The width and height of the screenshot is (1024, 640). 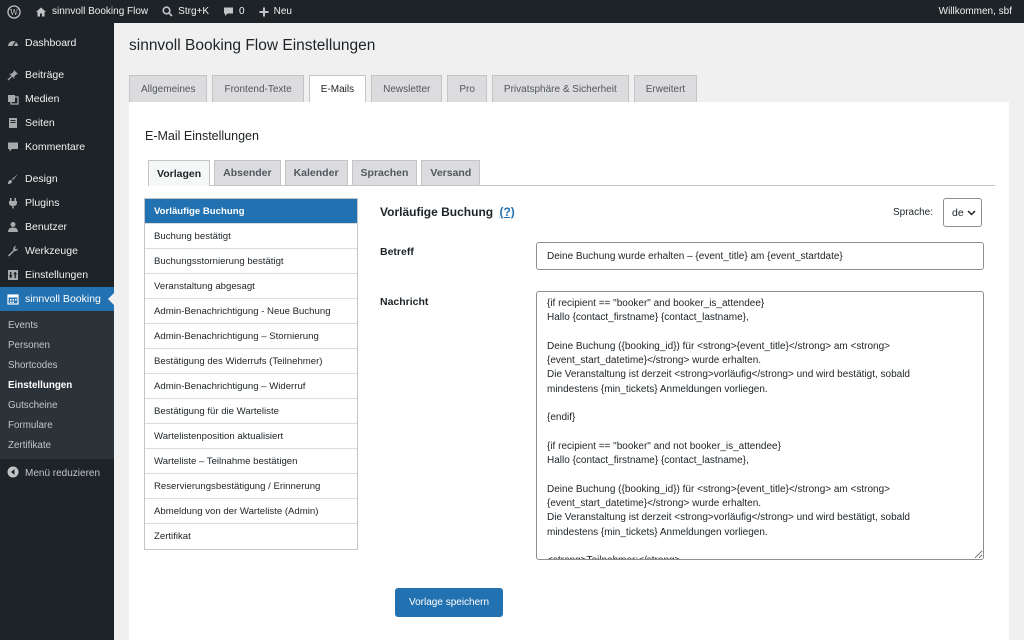 What do you see at coordinates (46, 227) in the screenshot?
I see `menu-label: Benutzer` at bounding box center [46, 227].